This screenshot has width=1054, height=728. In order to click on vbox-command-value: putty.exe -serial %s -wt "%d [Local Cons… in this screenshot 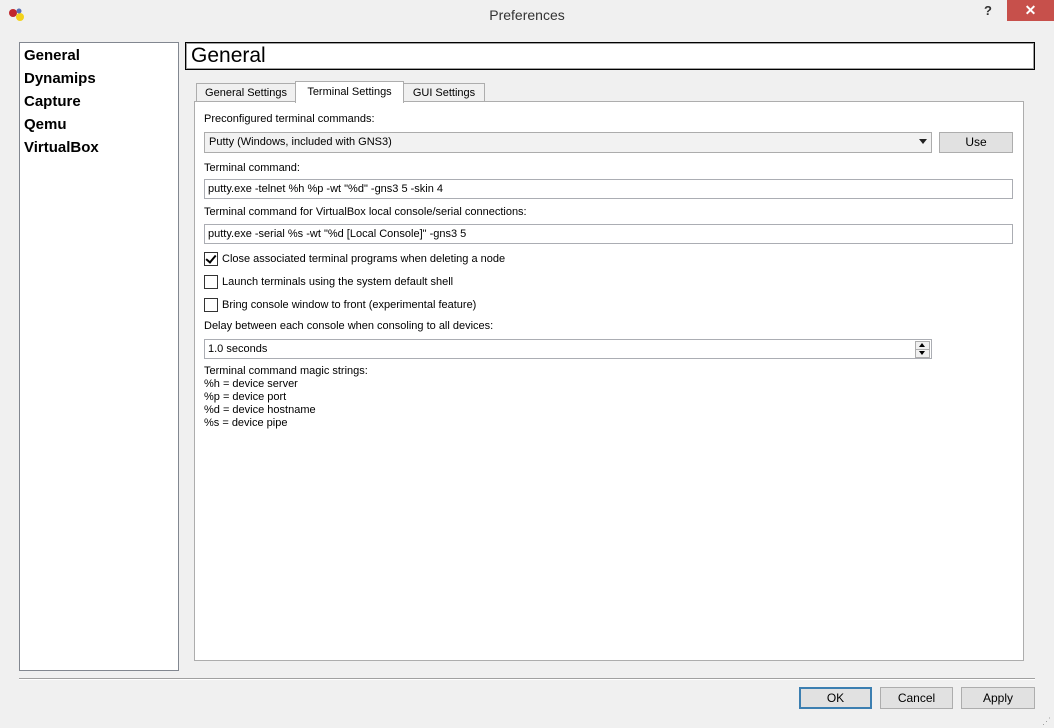, I will do `click(337, 234)`.